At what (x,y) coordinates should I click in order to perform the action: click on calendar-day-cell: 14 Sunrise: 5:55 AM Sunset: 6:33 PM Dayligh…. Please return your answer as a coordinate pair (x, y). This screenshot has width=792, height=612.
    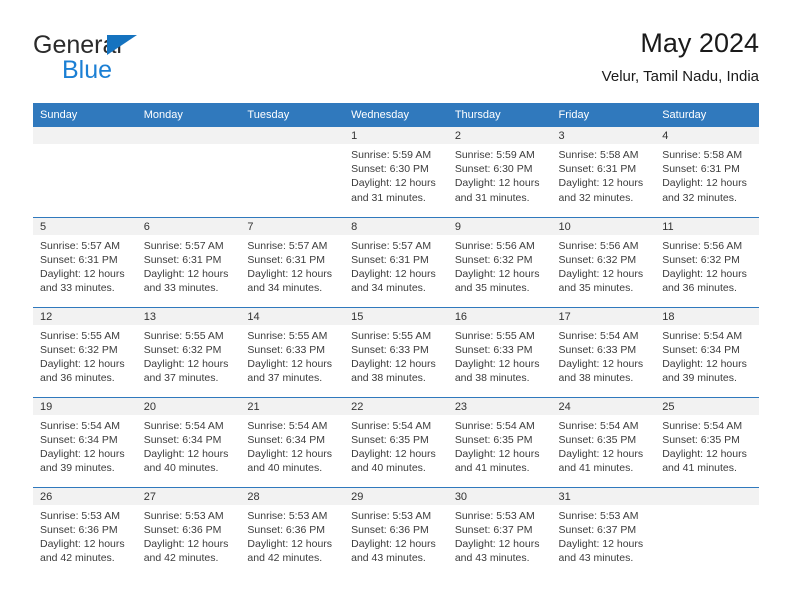
    Looking at the image, I should click on (292, 351).